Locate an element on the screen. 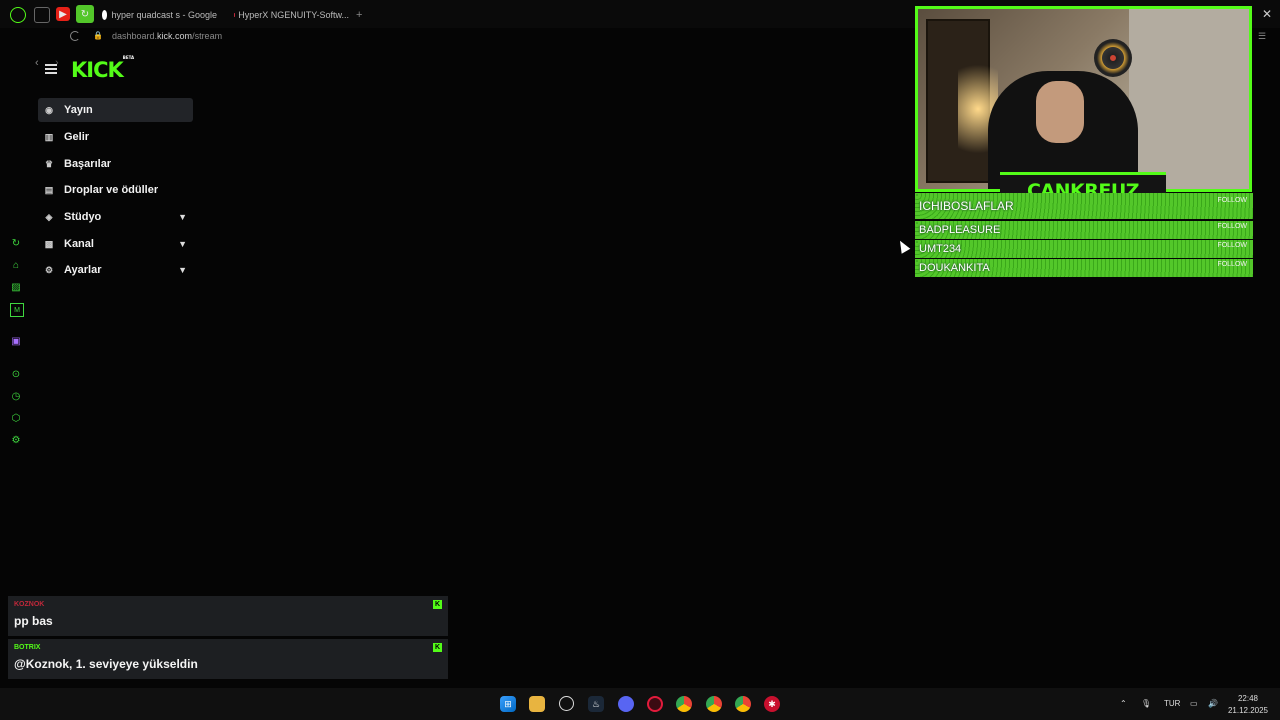  menu-item-basarilar: ♛ Başarılar is located at coordinates (115, 164).